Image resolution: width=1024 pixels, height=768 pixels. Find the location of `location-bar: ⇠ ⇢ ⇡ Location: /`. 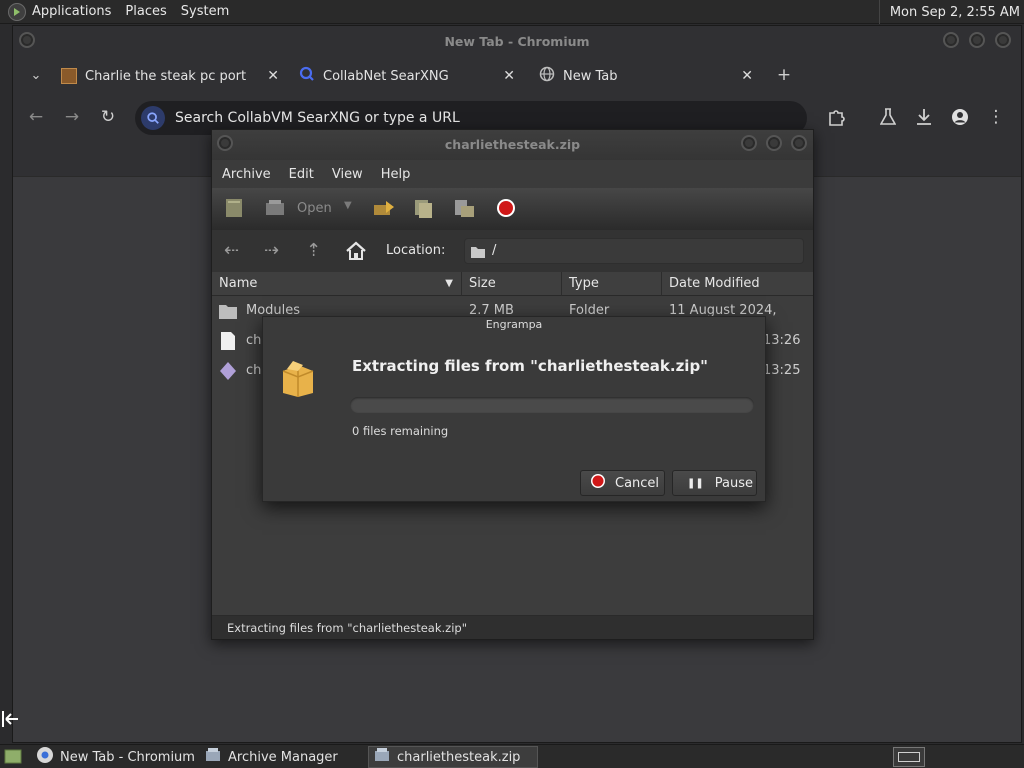

location-bar: ⇠ ⇢ ⇡ Location: / is located at coordinates (512, 251).